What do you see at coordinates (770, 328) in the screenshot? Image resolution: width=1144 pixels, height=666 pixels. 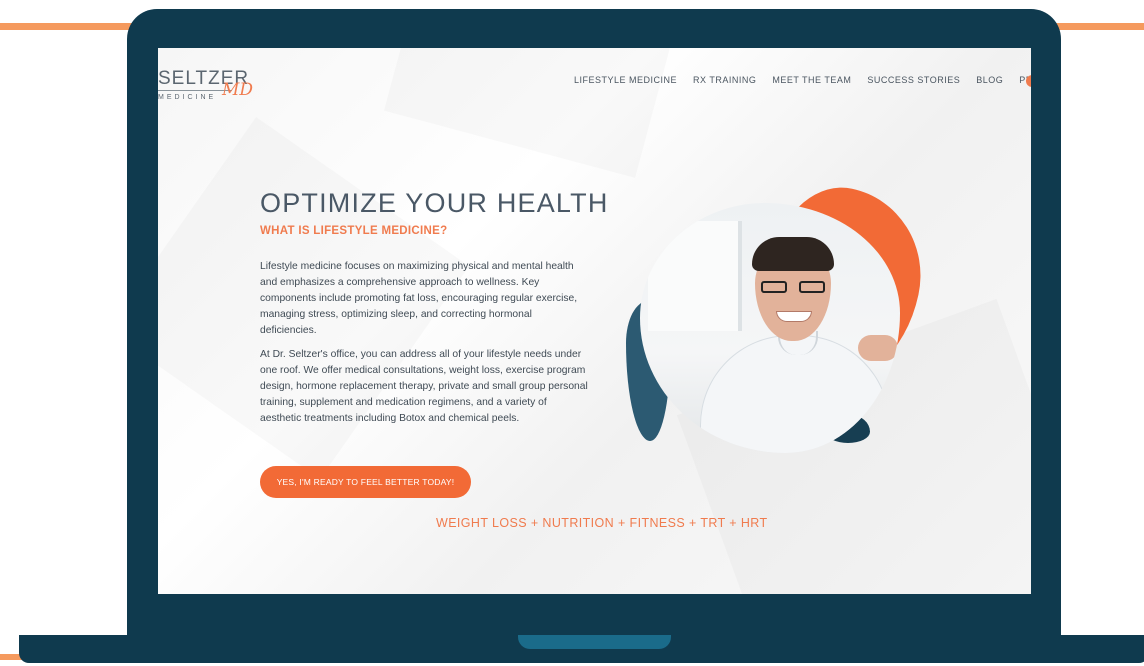 I see `doctor-photo` at bounding box center [770, 328].